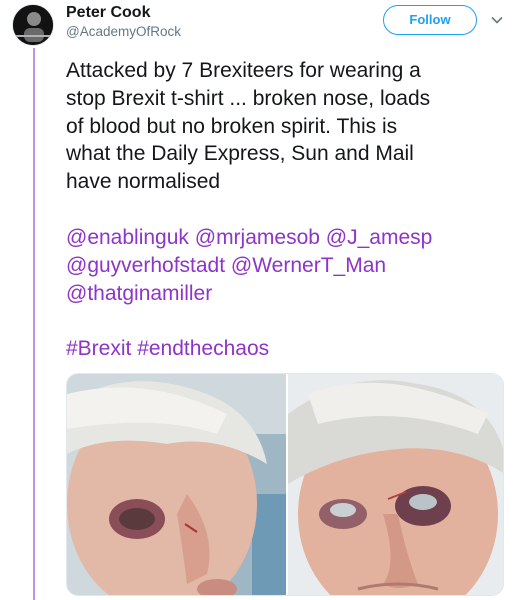 The height and width of the screenshot is (600, 528). Describe the element at coordinates (108, 13) in the screenshot. I see `author-name: Peter Cook` at that location.